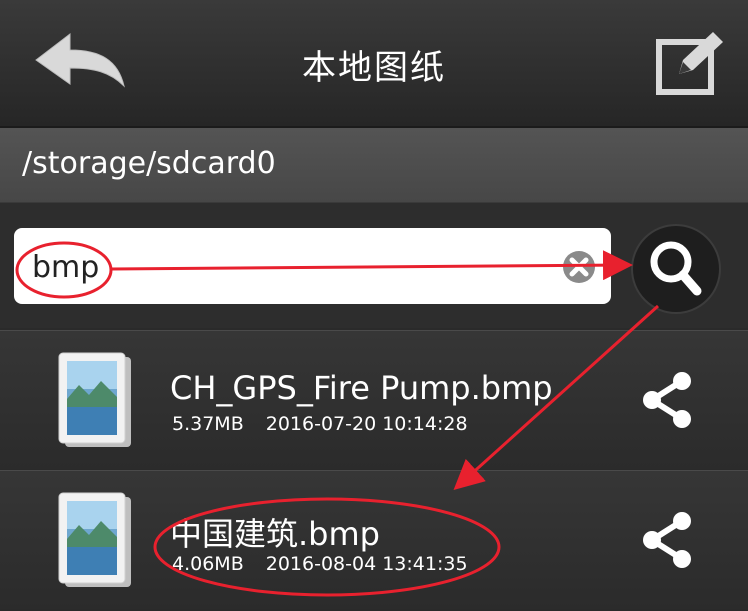 The width and height of the screenshot is (748, 611). I want to click on path-bar: /storage/sdcard0, so click(374, 165).